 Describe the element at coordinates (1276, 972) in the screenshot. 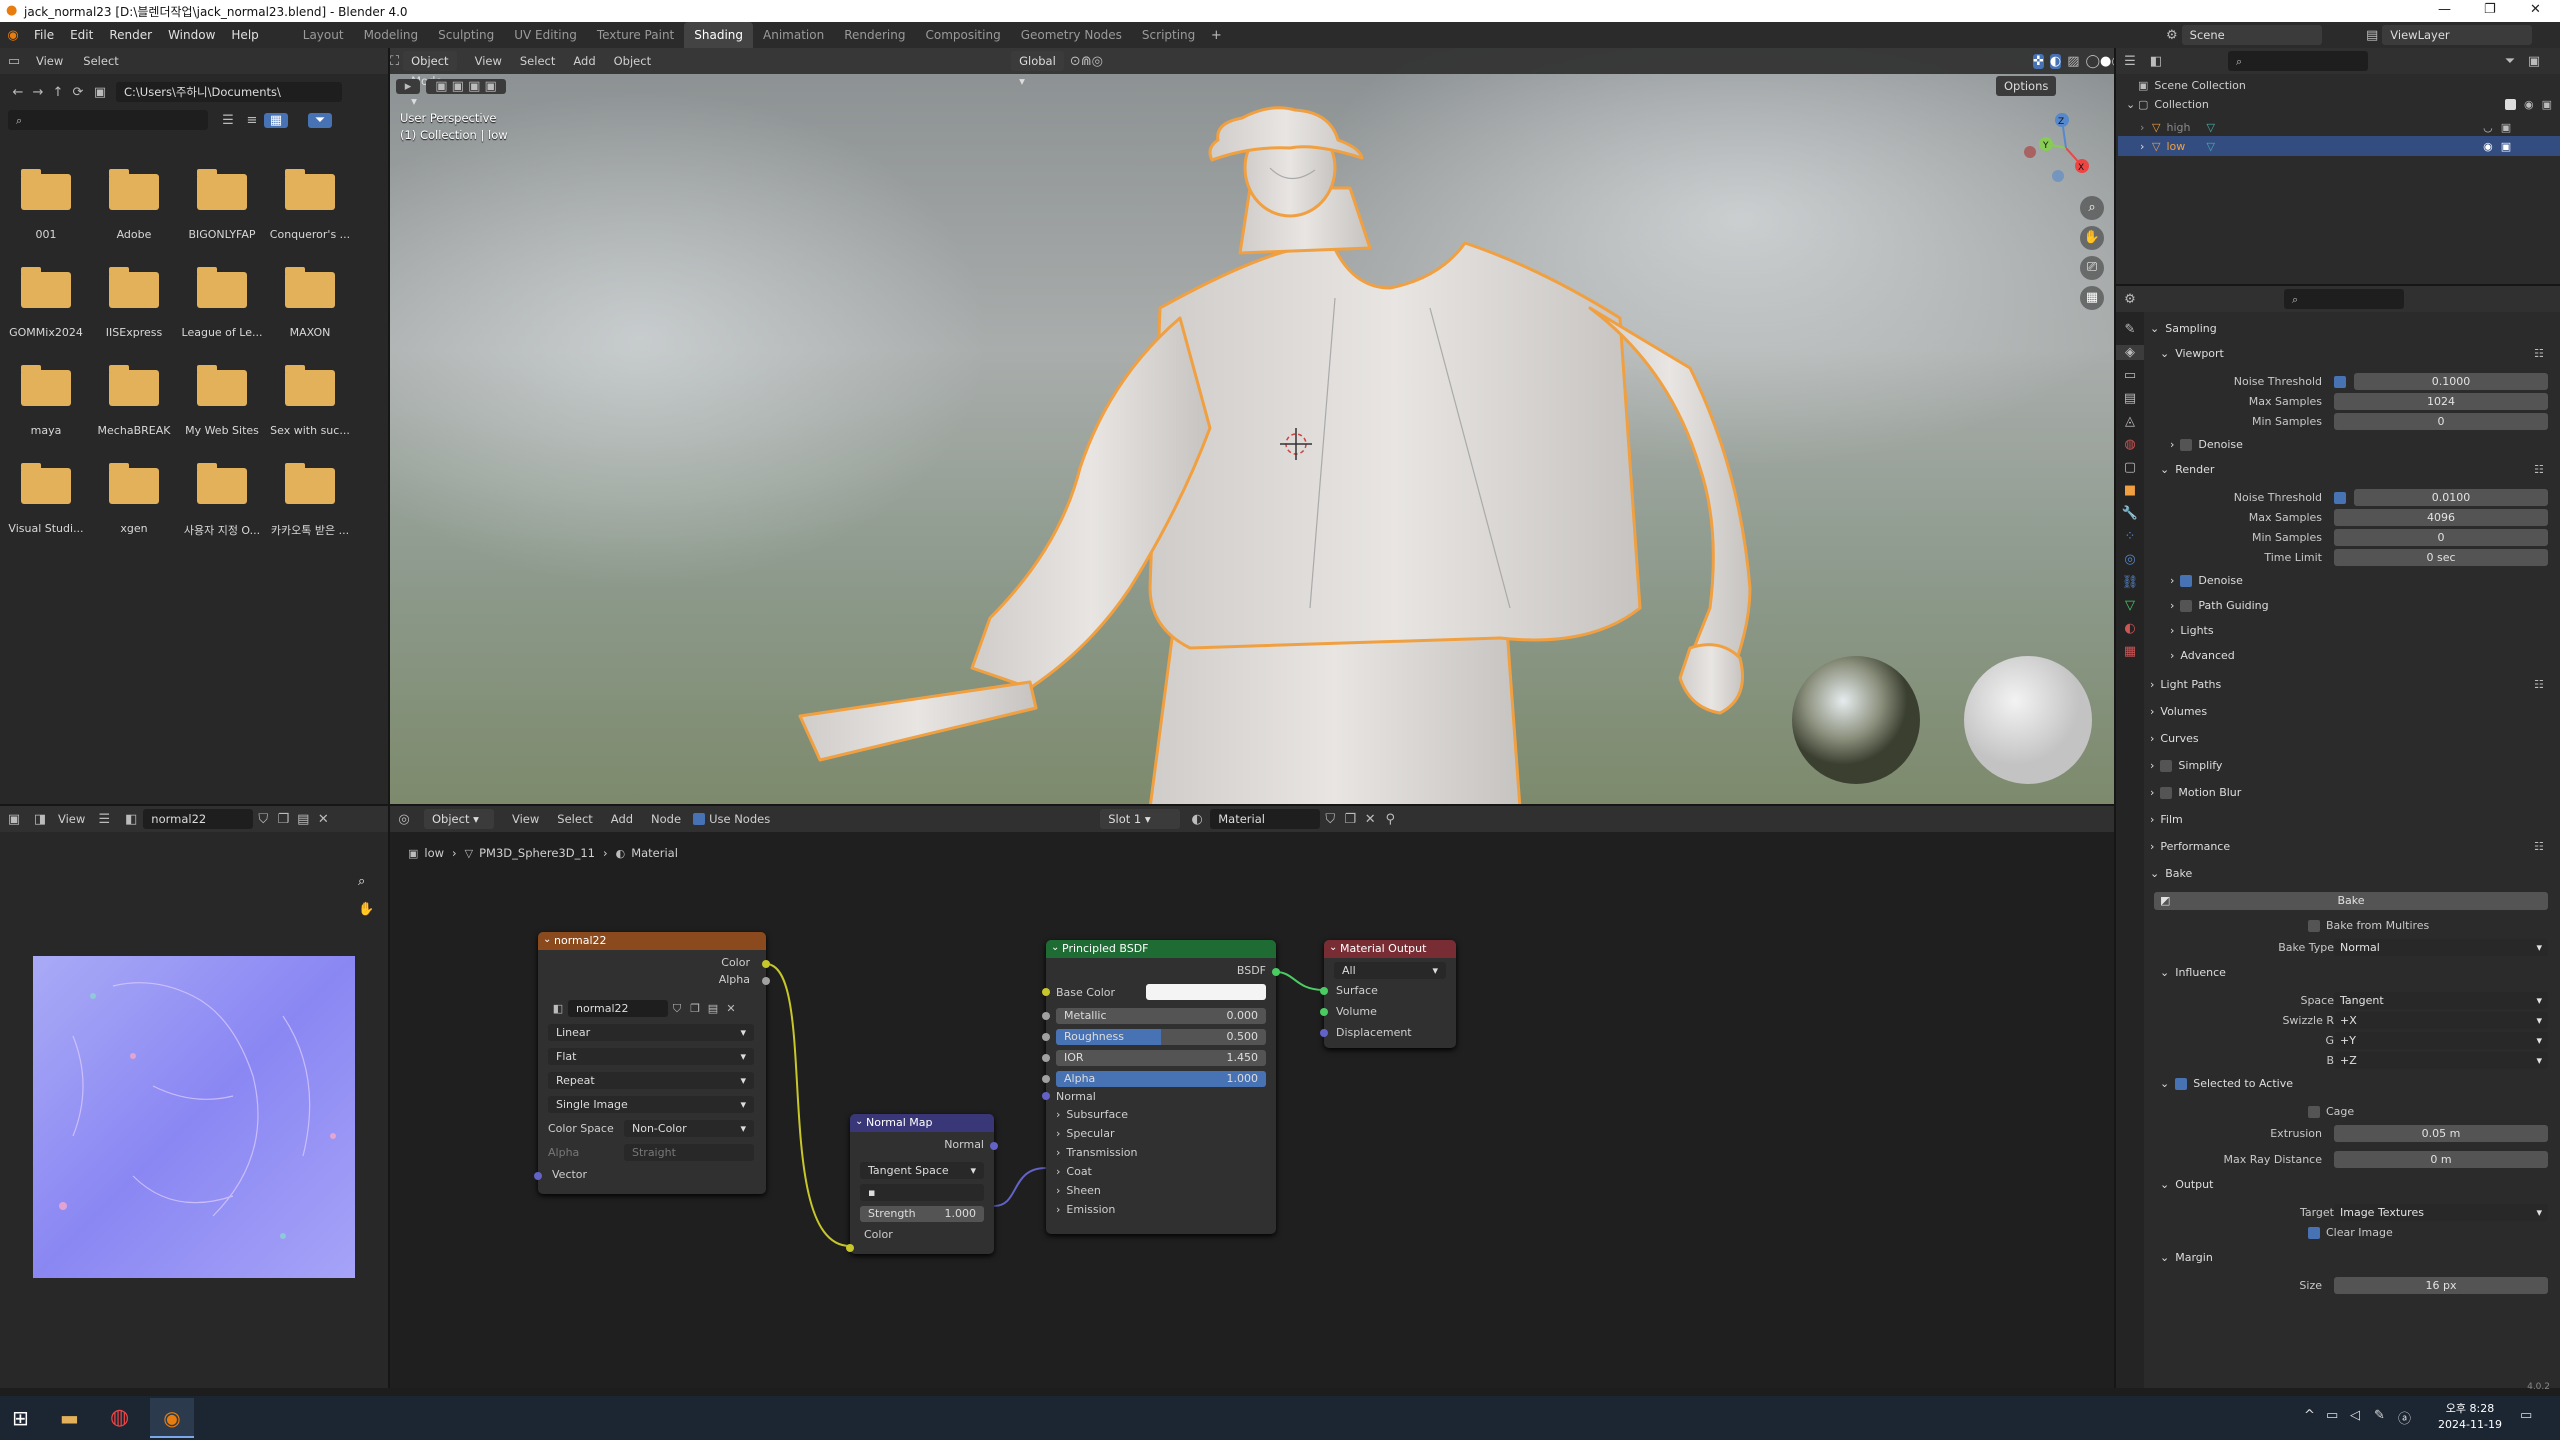

I see `bsdf-output-socket` at that location.